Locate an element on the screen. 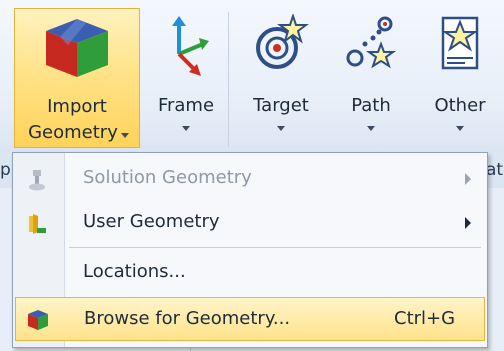  solution-geometry-icon is located at coordinates (37, 180).